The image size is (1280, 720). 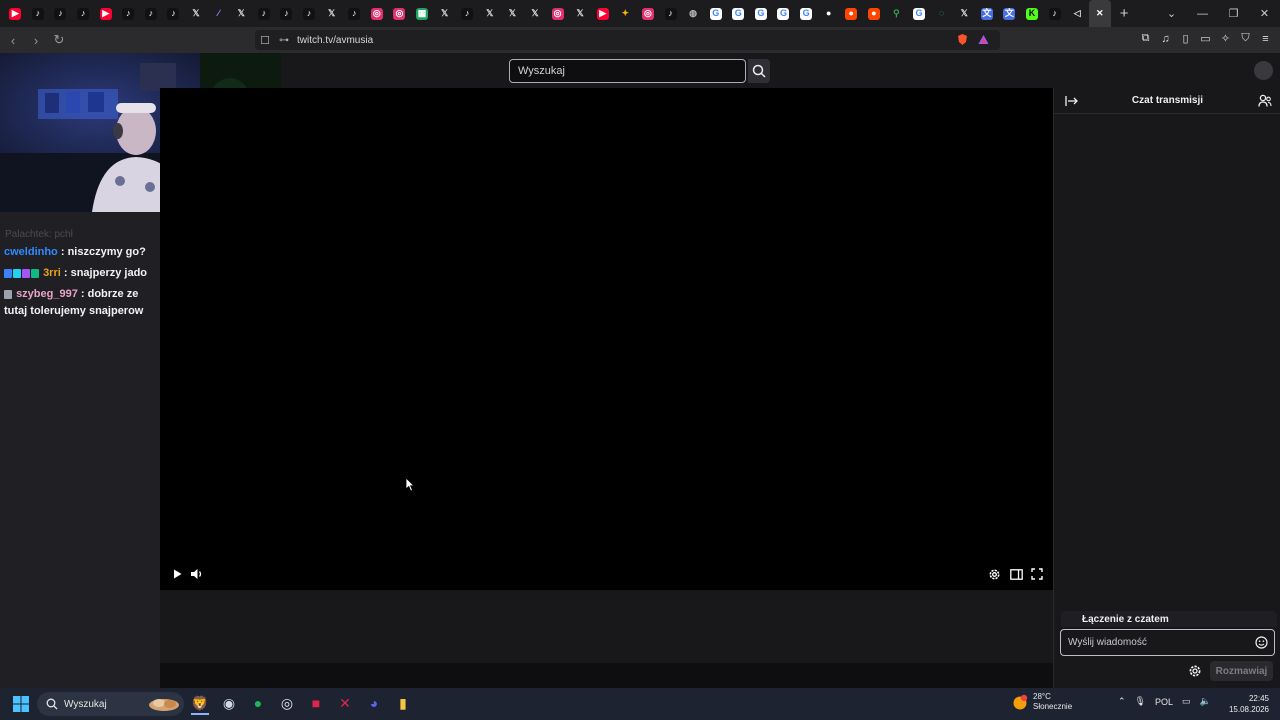 I want to click on community-icon, so click(x=1265, y=101).